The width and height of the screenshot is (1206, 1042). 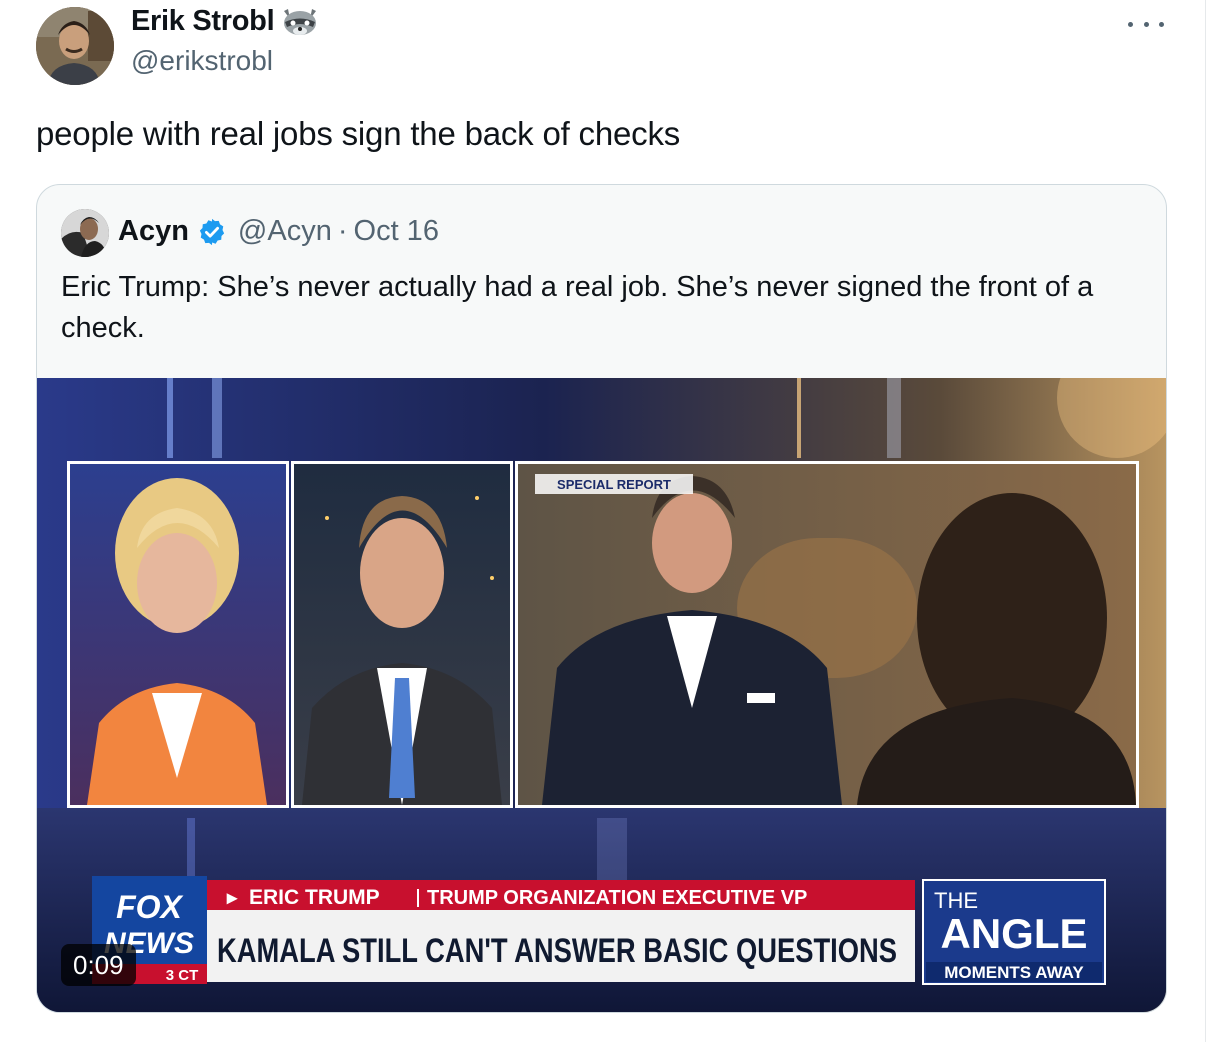 What do you see at coordinates (300, 22) in the screenshot?
I see `raccoon-icon` at bounding box center [300, 22].